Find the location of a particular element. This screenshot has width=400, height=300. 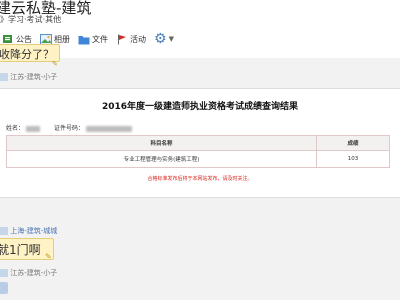

candidate-fields: 姓名： 证件号码： is located at coordinates (75, 127).